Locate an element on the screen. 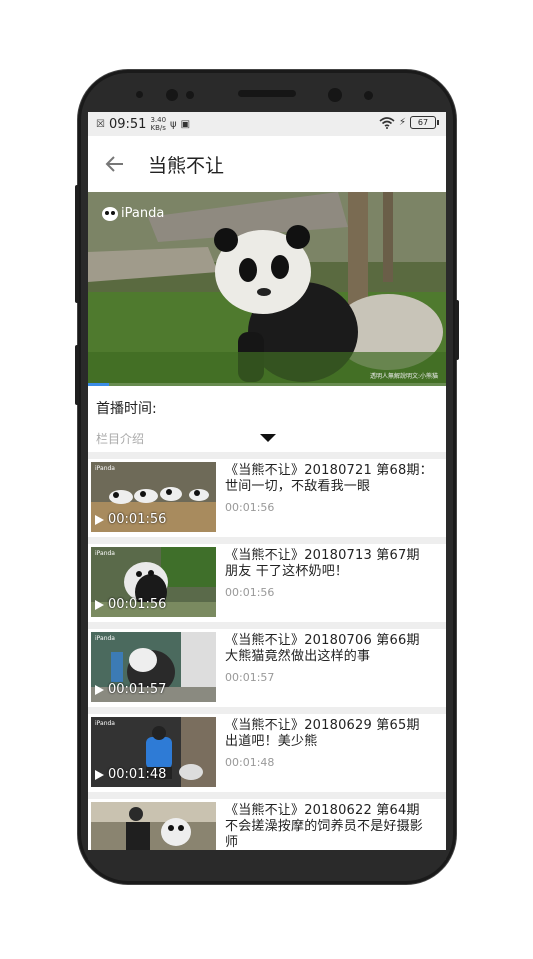 This screenshot has height=959, width=533. status-bar: ☒ 09:51 3.40 KB/s ψ ▣ ⚡ 67 is located at coordinates (267, 124).